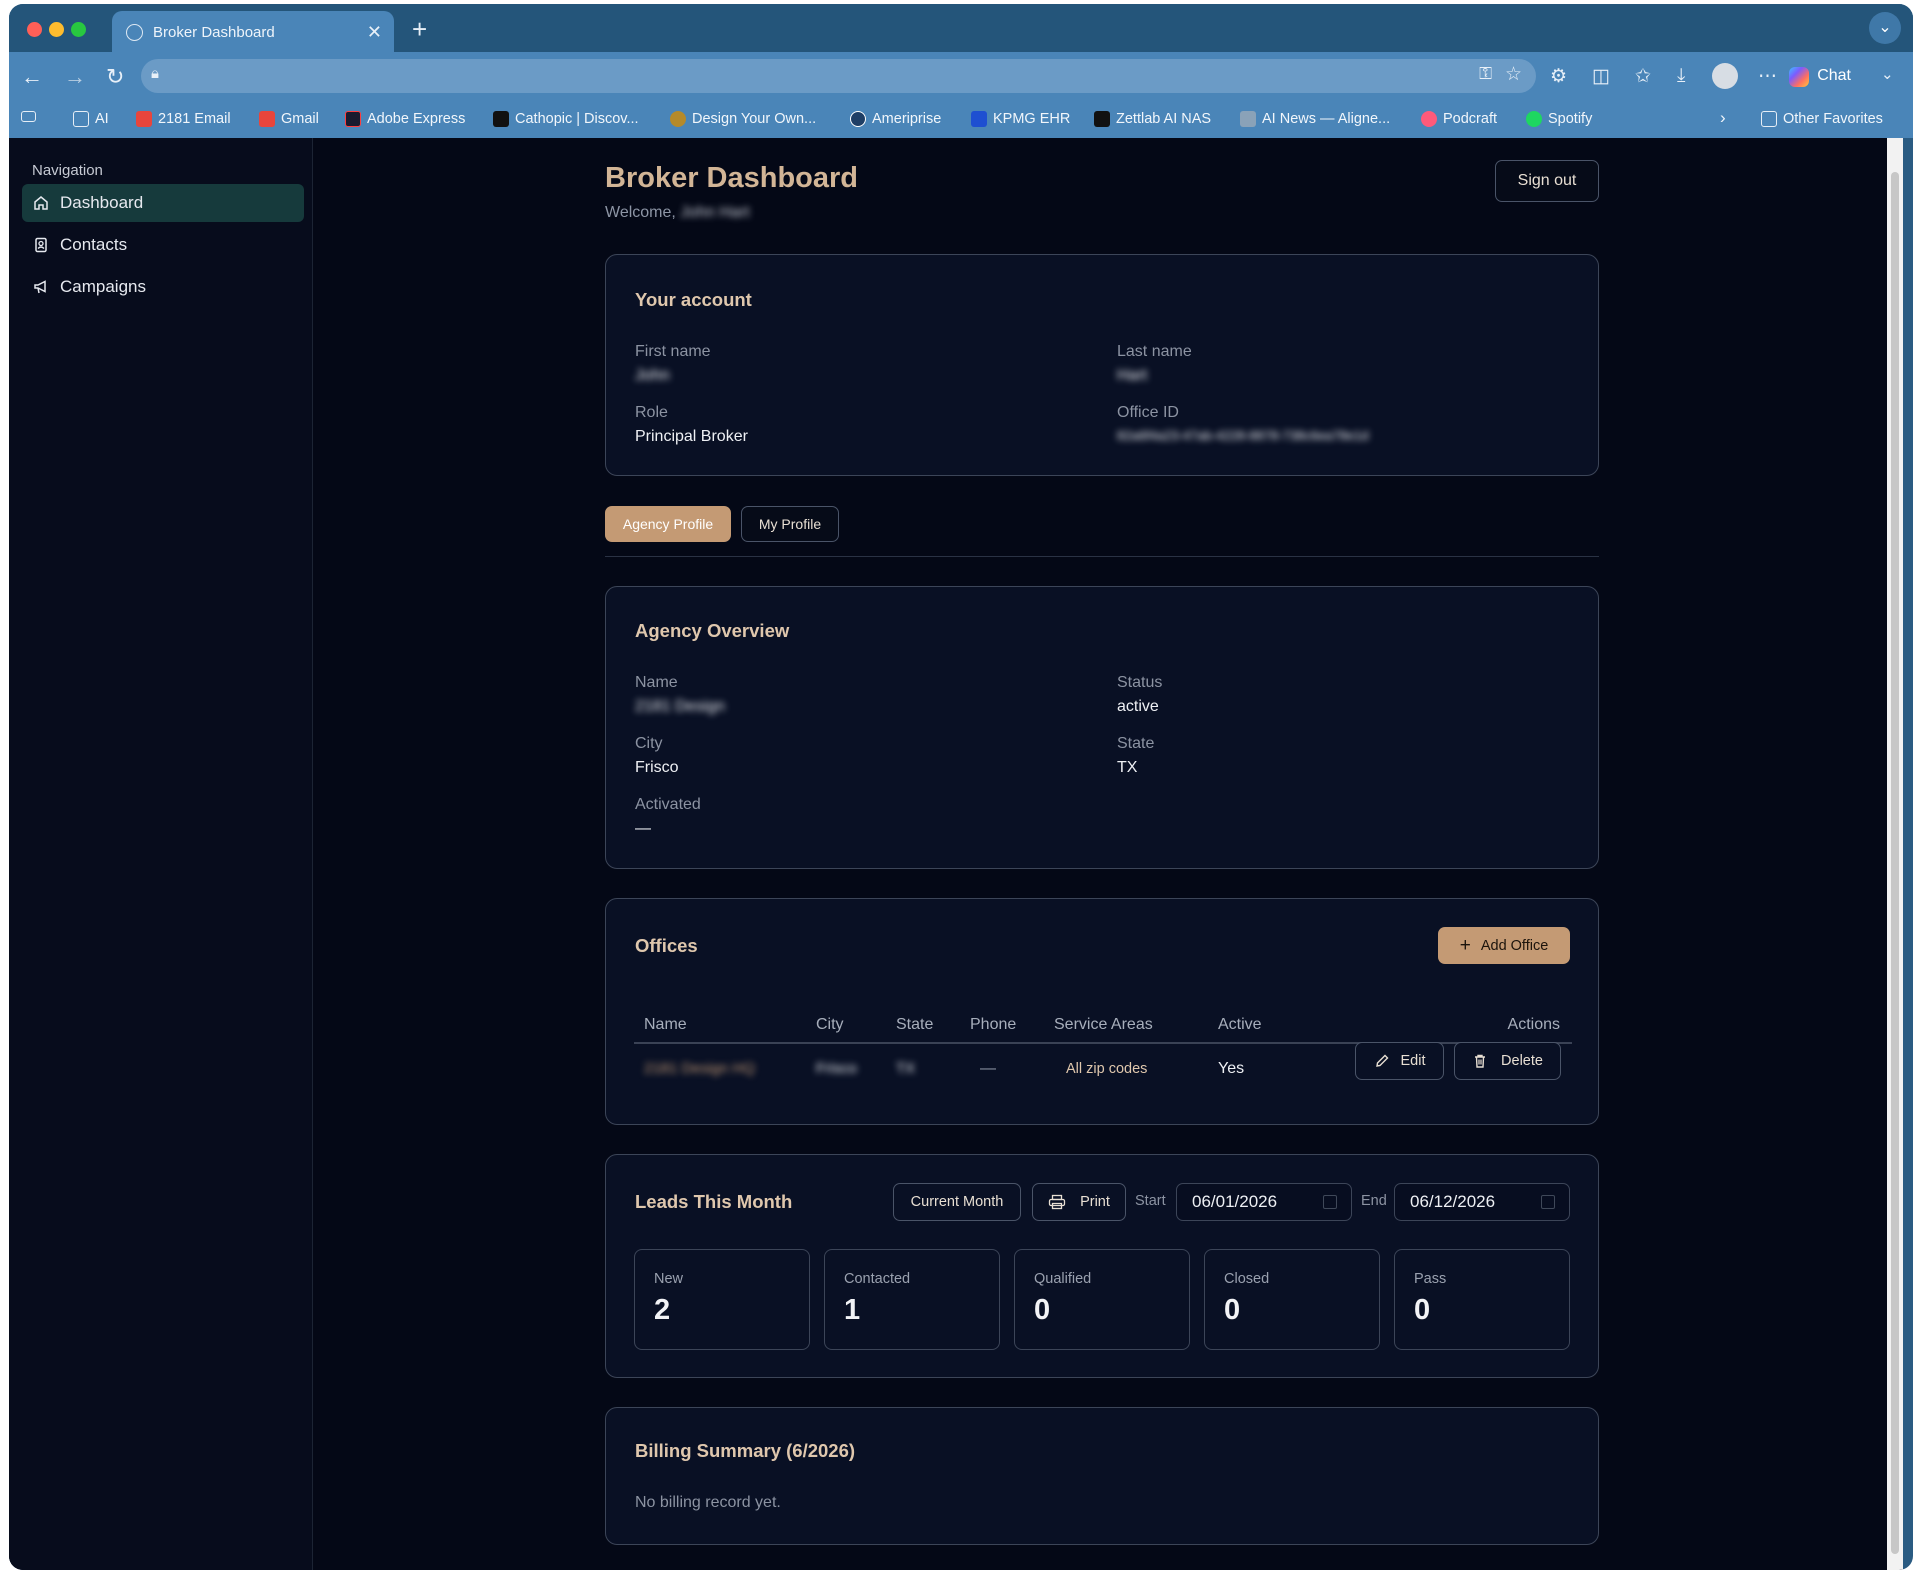 This screenshot has height=1577, width=1920. Describe the element at coordinates (662, 1310) in the screenshot. I see `stat-value: 2` at that location.